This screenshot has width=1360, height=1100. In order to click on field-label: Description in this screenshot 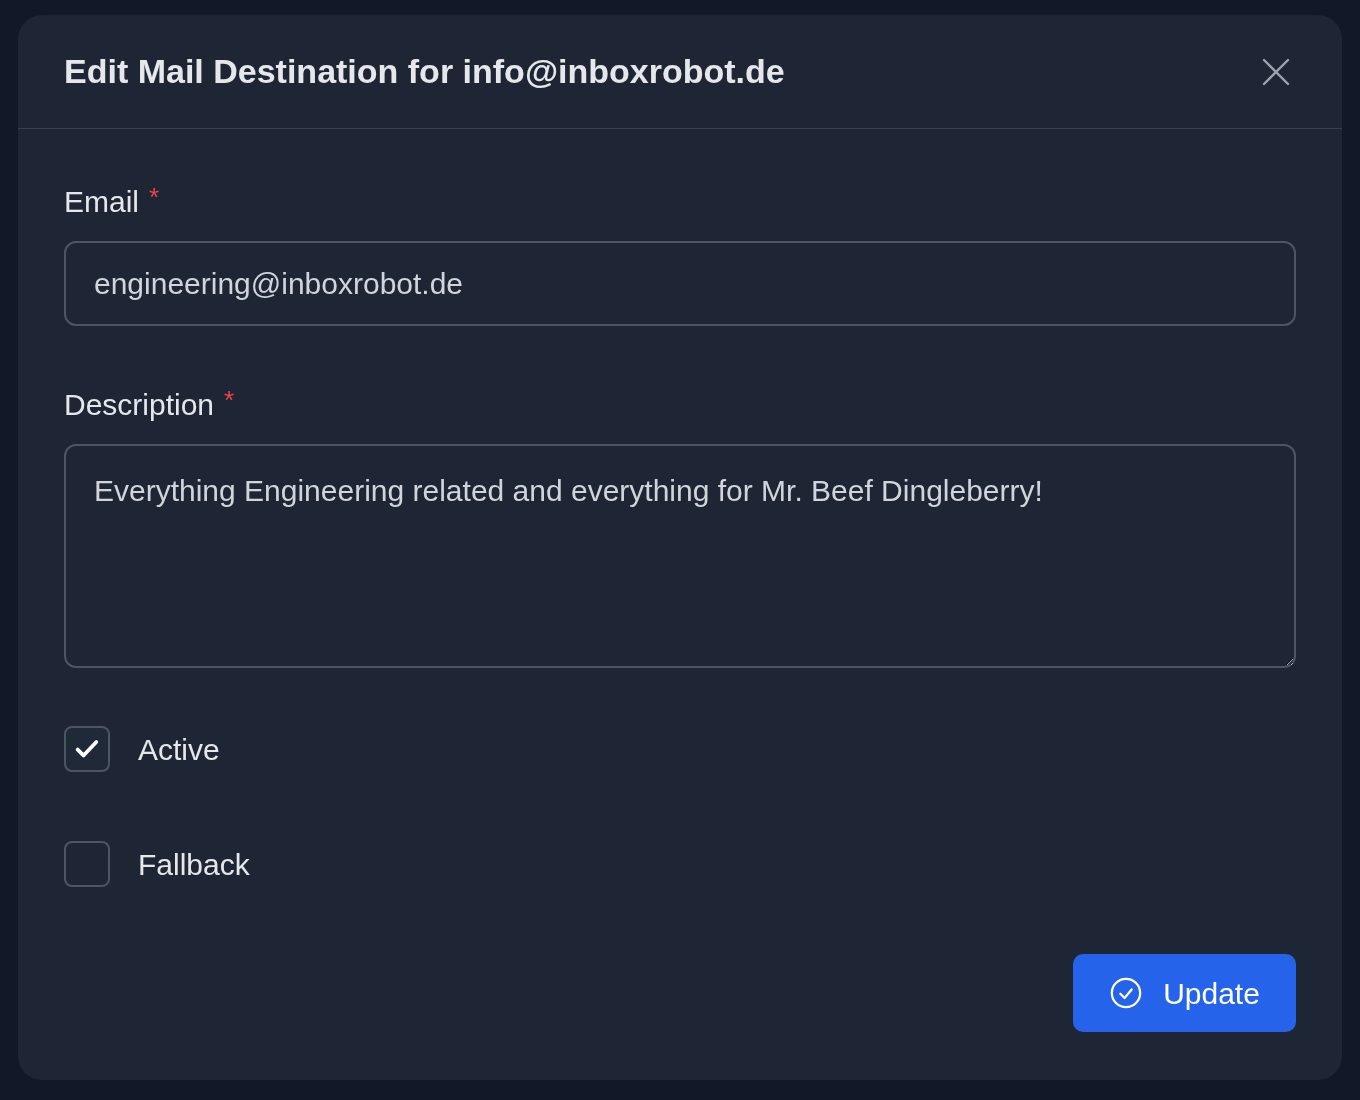, I will do `click(139, 404)`.